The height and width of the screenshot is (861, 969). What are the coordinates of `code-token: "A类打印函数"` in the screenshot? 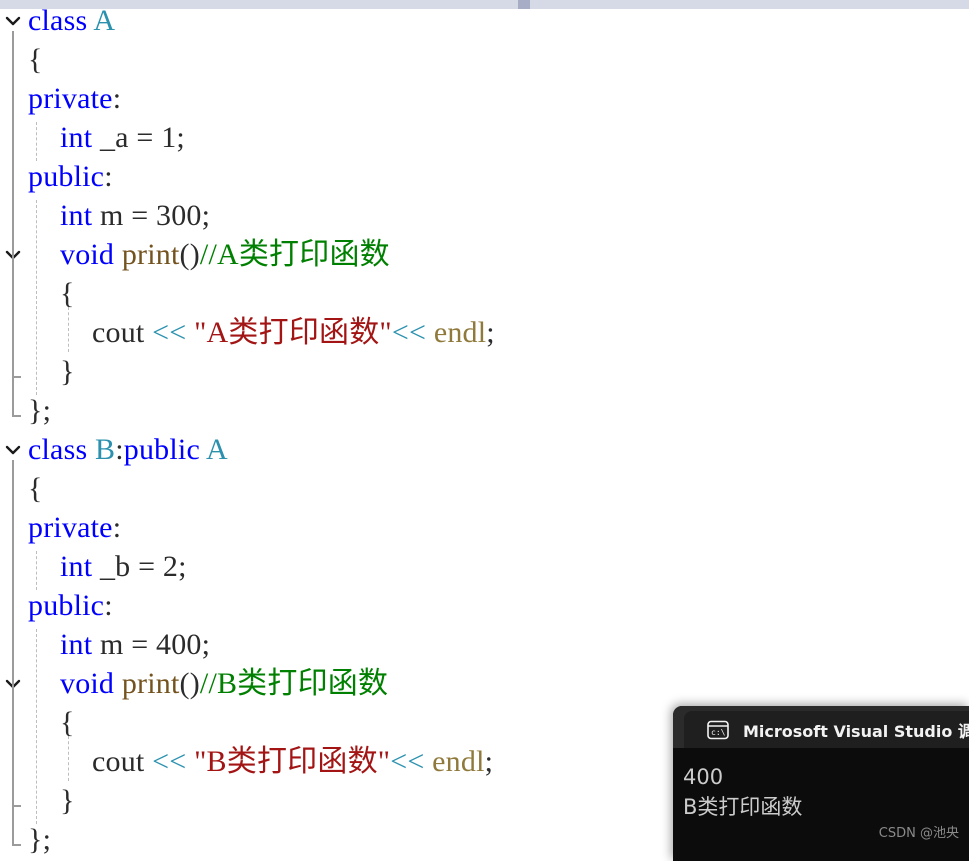 It's located at (293, 332).